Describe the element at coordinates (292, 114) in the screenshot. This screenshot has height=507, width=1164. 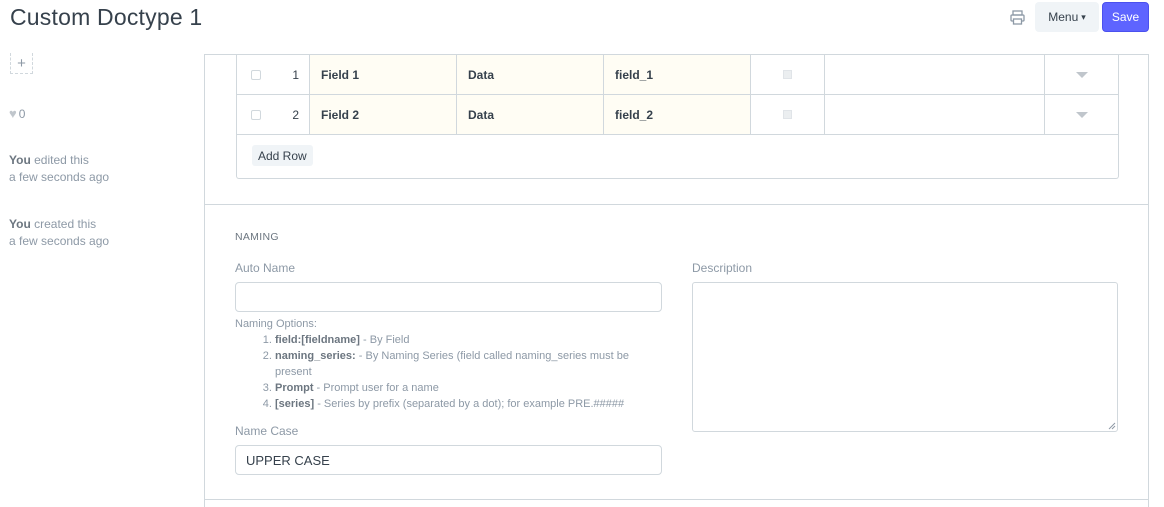
I see `row-index: 2` at that location.